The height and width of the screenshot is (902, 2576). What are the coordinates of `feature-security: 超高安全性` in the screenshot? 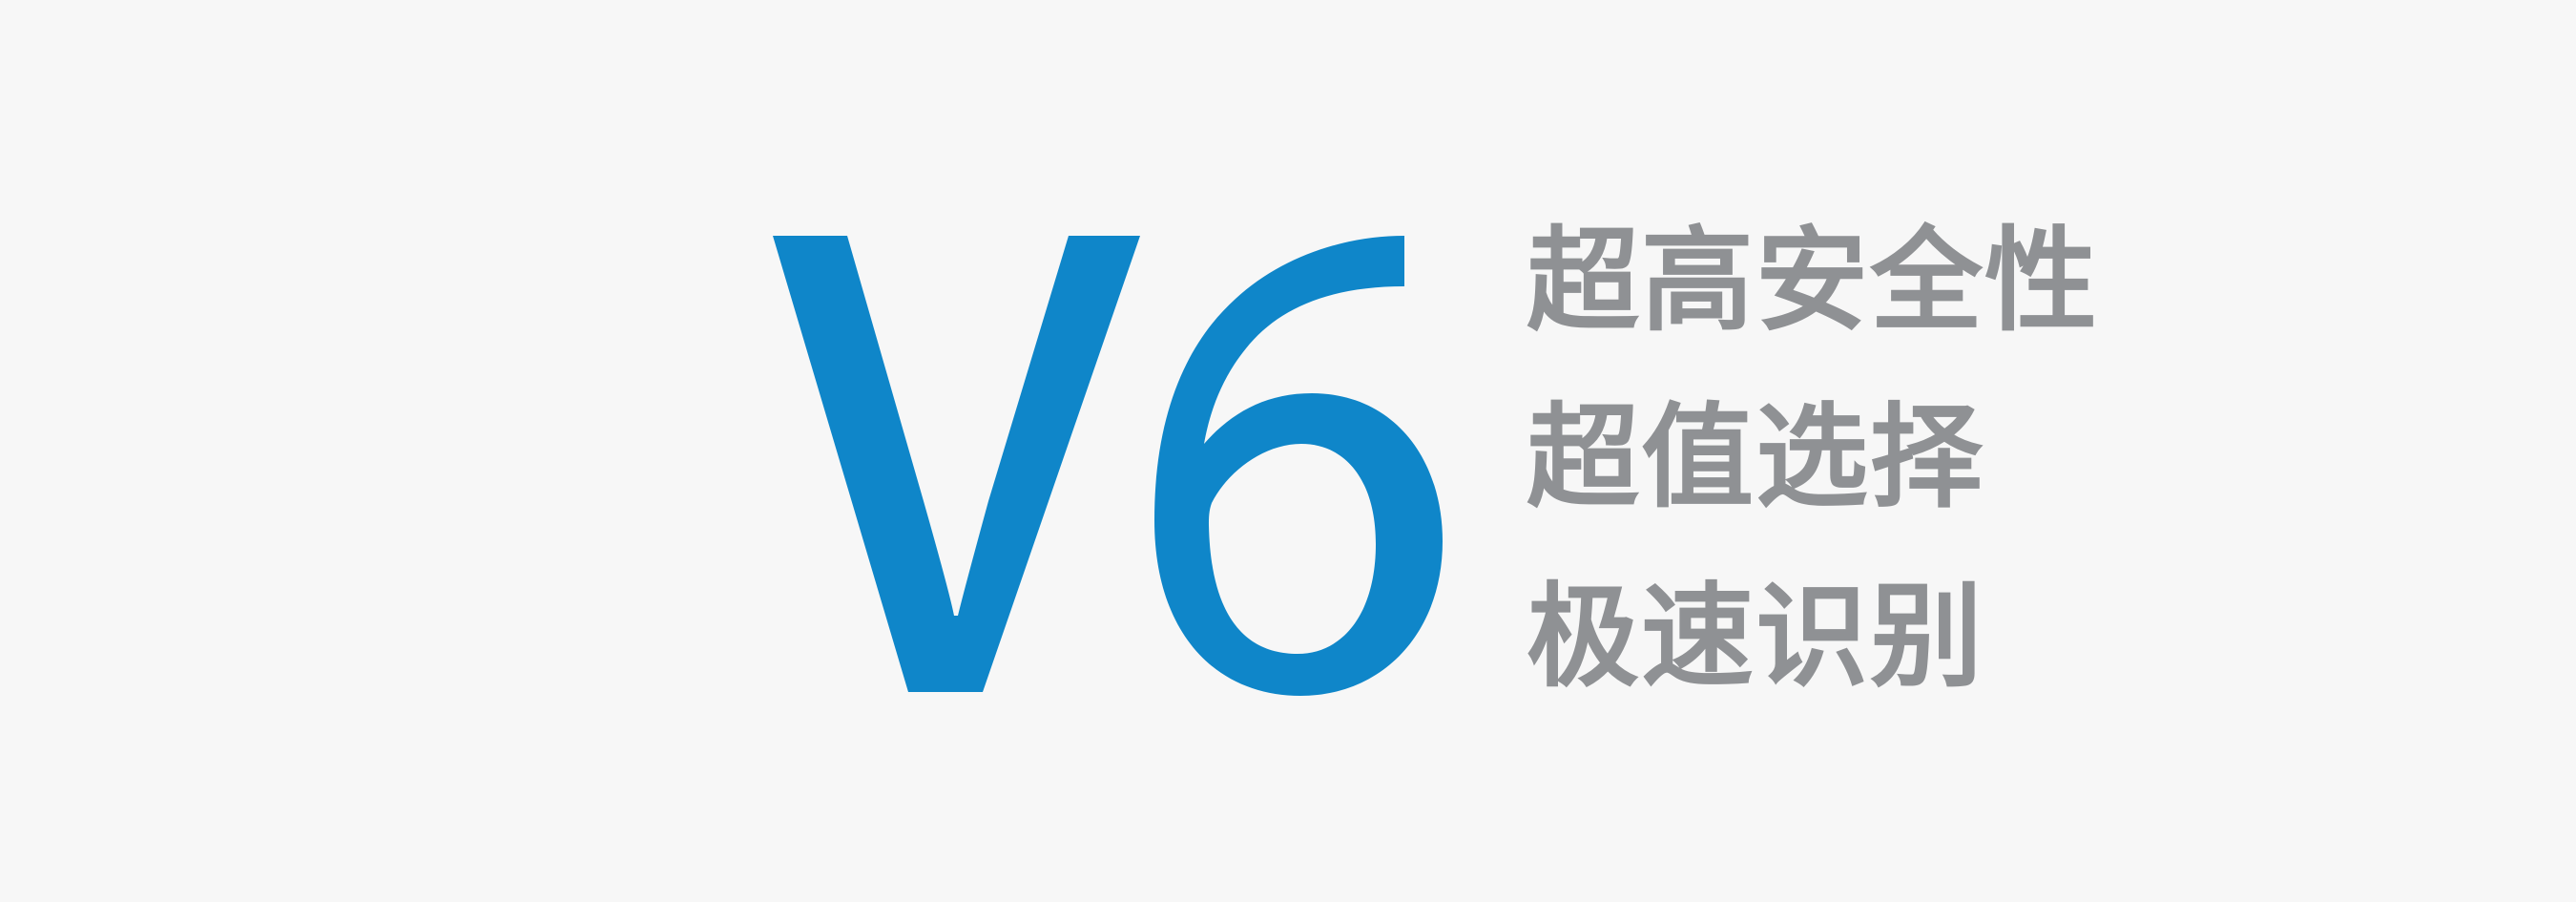 It's located at (1813, 280).